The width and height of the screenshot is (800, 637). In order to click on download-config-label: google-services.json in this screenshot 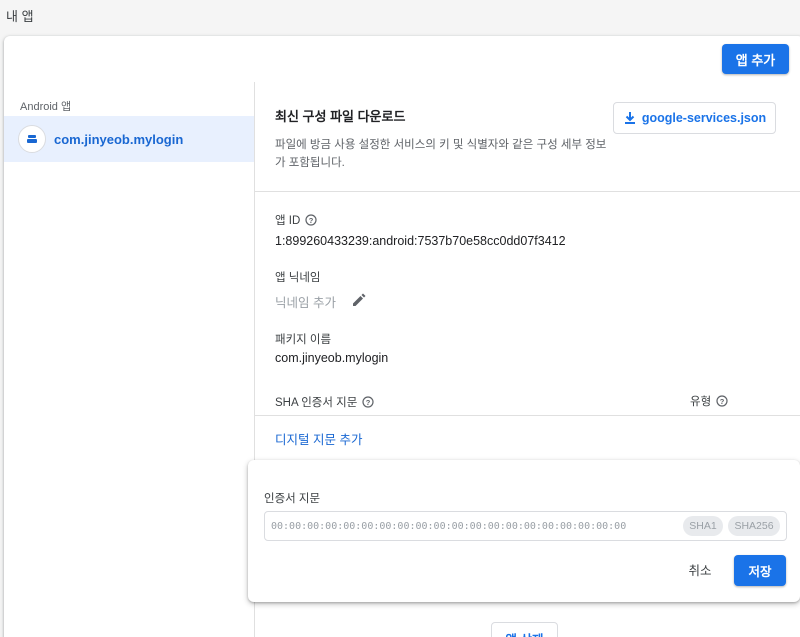, I will do `click(704, 118)`.